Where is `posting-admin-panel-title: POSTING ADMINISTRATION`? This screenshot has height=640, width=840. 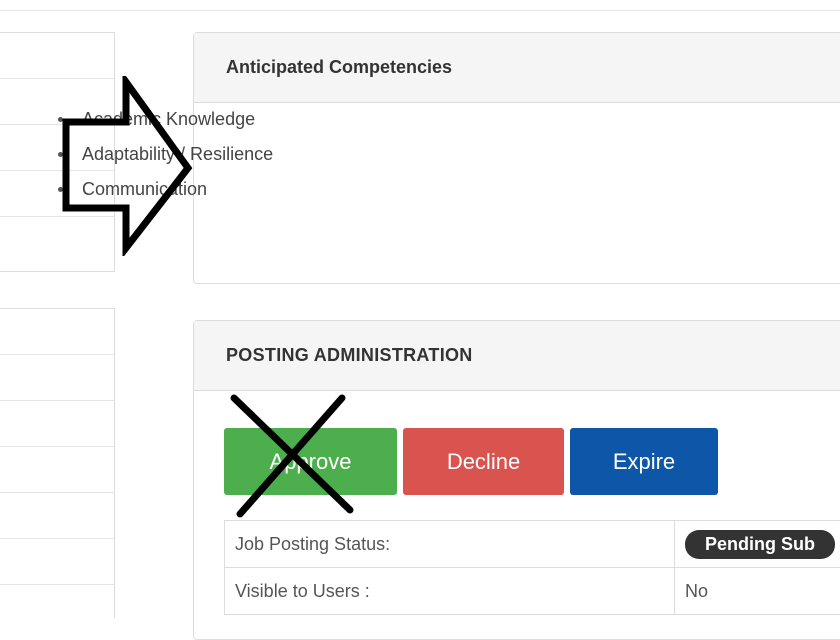 posting-admin-panel-title: POSTING ADMINISTRATION is located at coordinates (349, 355).